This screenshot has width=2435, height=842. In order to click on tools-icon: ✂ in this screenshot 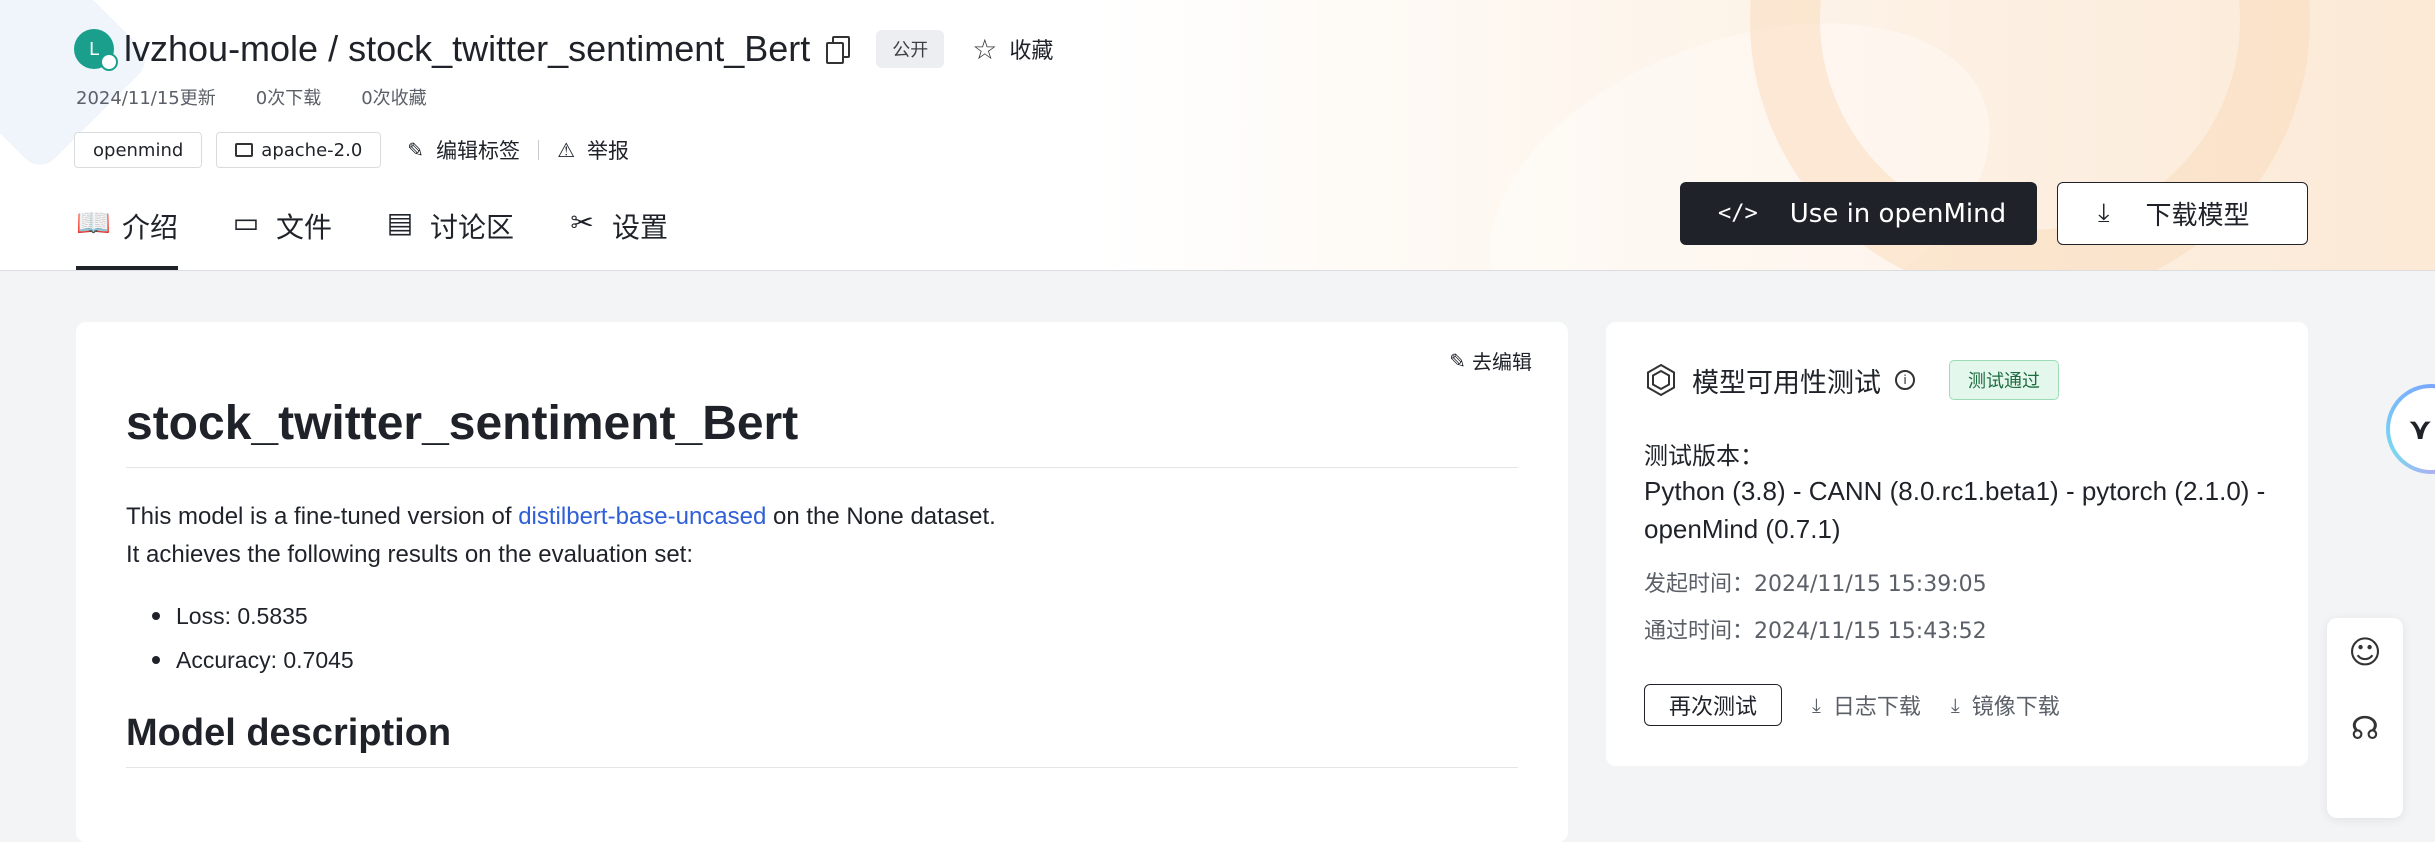, I will do `click(582, 222)`.